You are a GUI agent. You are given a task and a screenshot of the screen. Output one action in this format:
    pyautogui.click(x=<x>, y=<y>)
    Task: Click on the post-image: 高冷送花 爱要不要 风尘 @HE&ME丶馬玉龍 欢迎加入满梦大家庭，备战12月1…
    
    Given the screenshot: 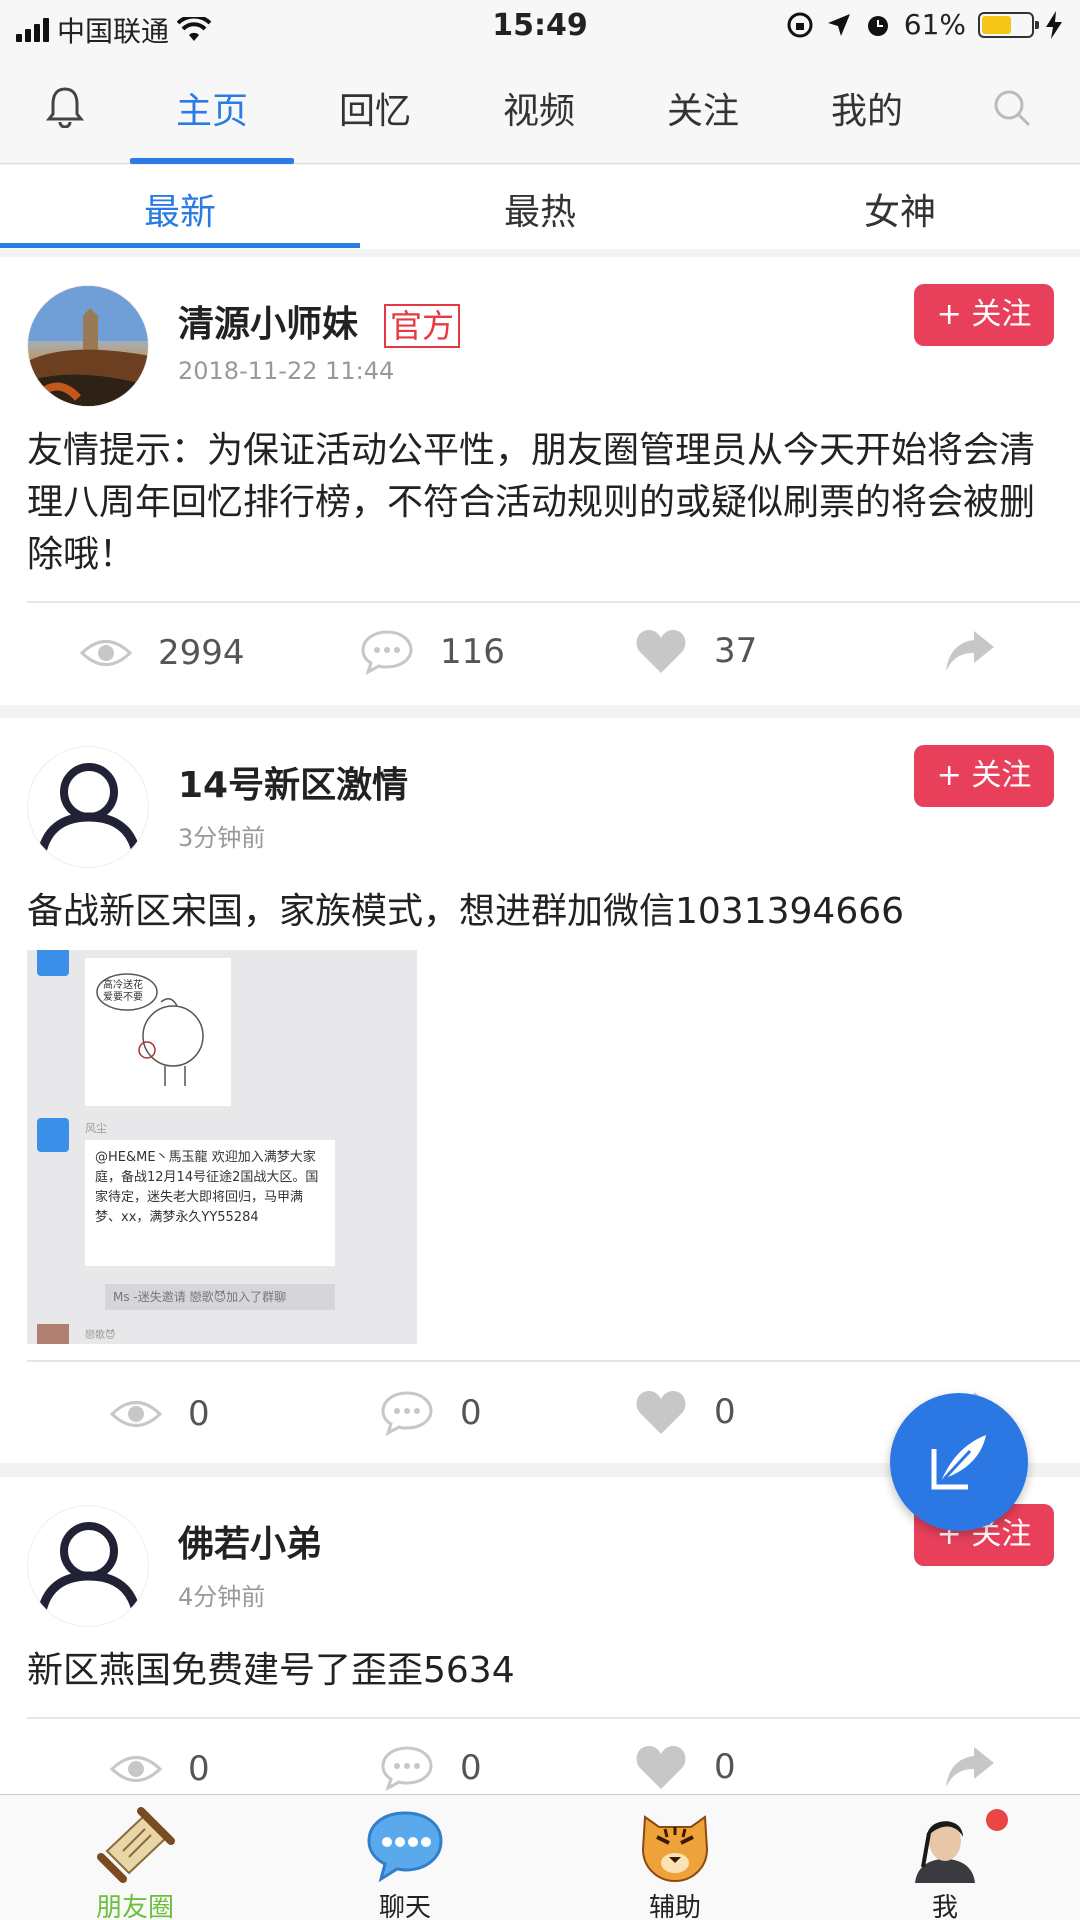 What is the action you would take?
    pyautogui.click(x=222, y=1147)
    